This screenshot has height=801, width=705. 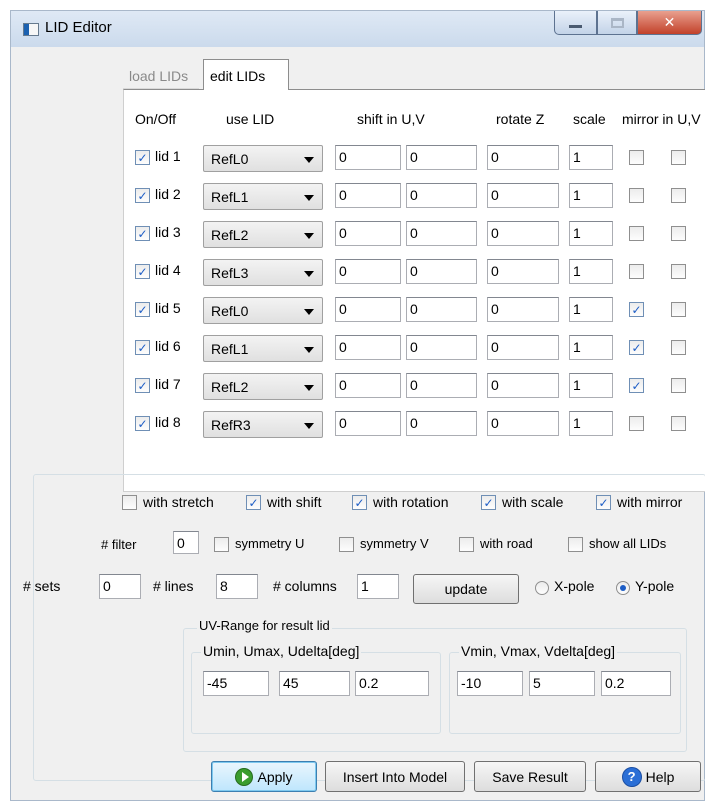 I want to click on help-button: ? Help, so click(x=648, y=776).